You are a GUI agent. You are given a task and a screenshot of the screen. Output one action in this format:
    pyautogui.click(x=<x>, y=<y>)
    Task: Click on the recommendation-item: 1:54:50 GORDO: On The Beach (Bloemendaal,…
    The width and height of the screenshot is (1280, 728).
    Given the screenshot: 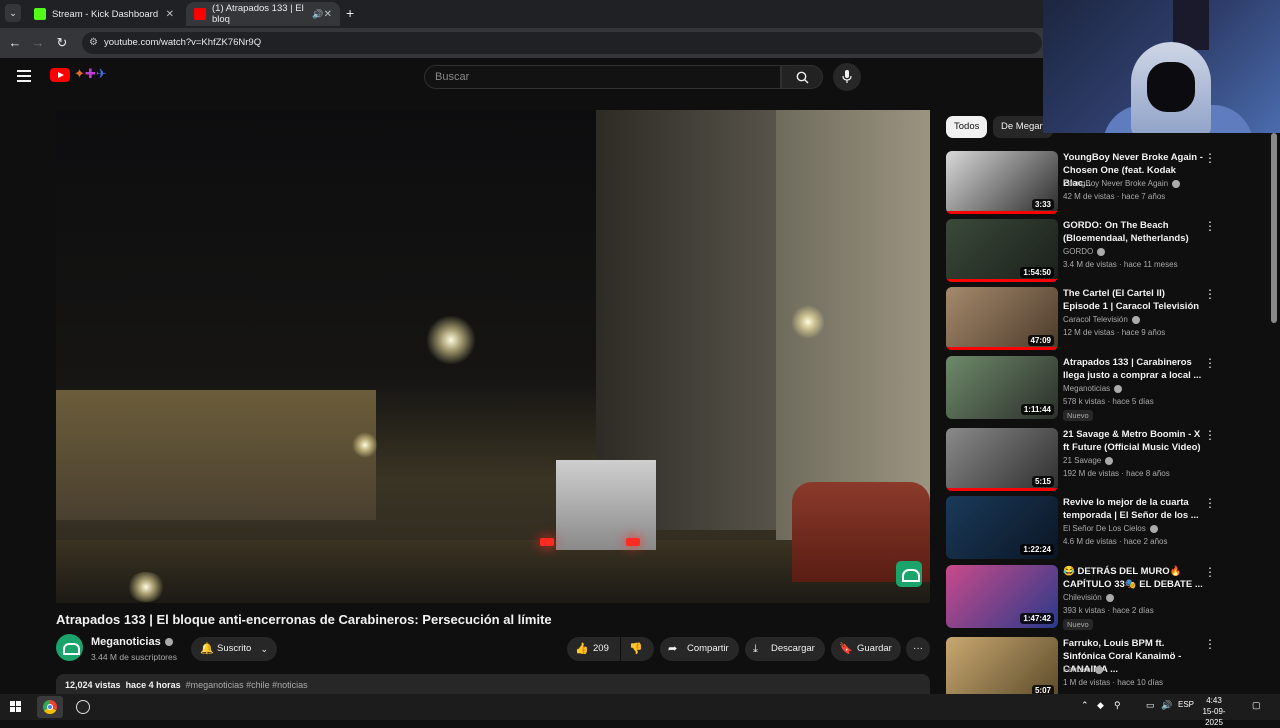 What is the action you would take?
    pyautogui.click(x=1096, y=252)
    